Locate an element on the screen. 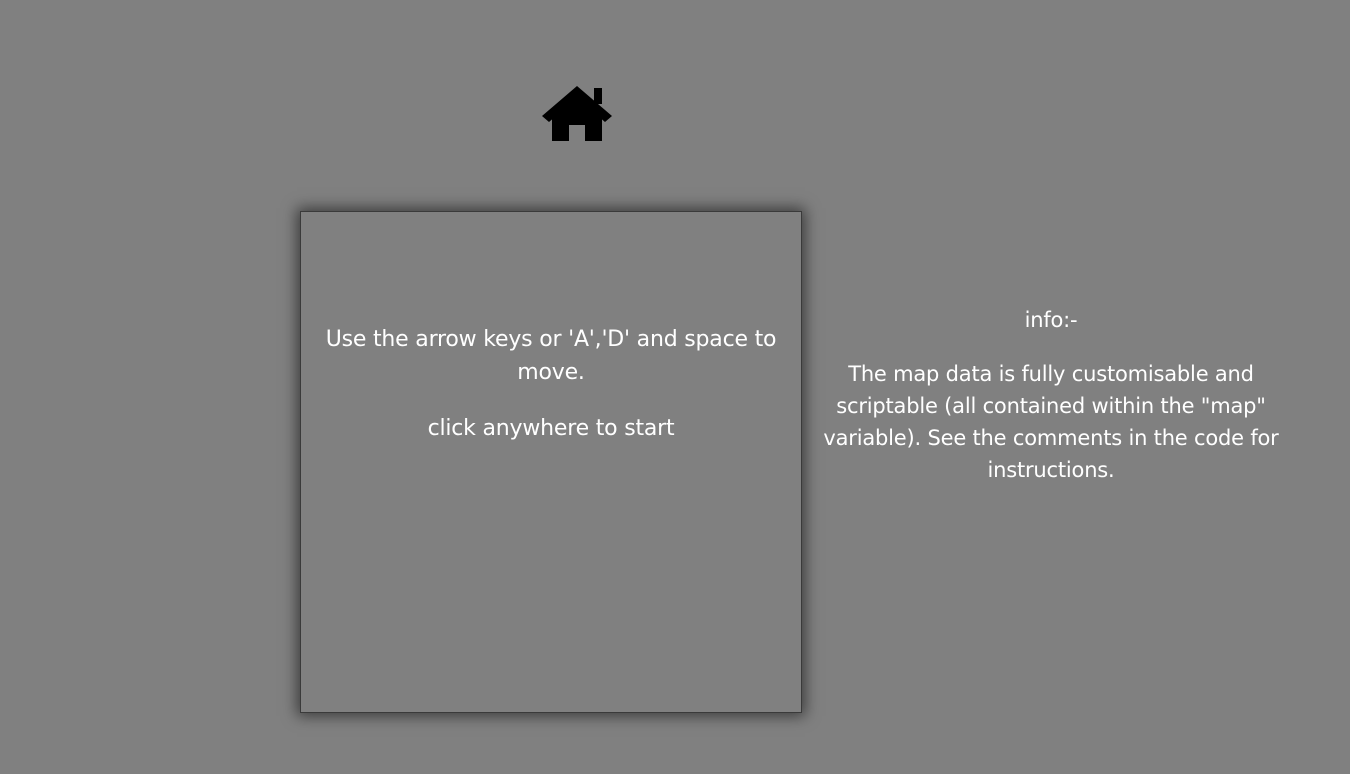 Image resolution: width=1350 pixels, height=774 pixels. home-button is located at coordinates (577, 114).